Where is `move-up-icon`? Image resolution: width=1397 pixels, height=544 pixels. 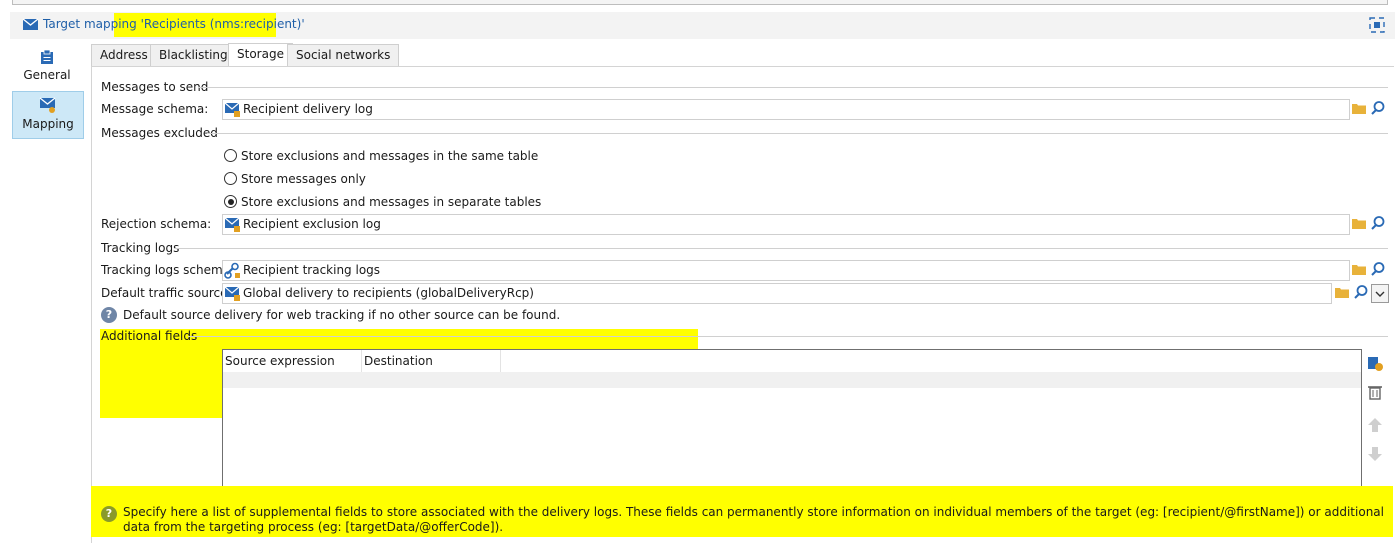
move-up-icon is located at coordinates (1375, 425).